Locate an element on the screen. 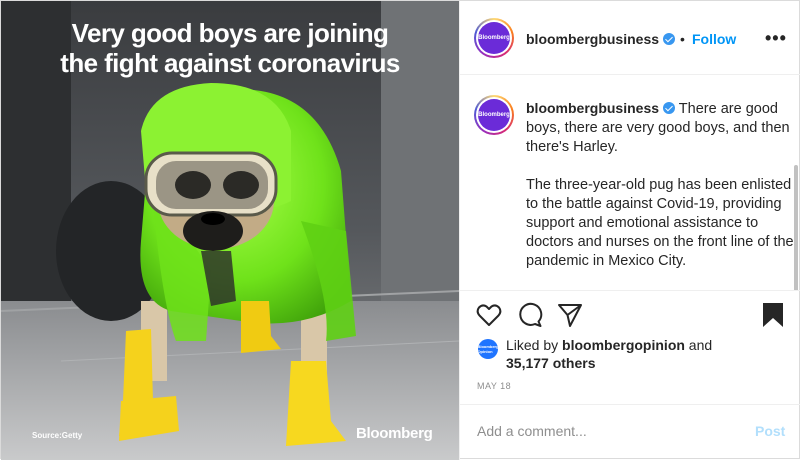 This screenshot has width=800, height=460. likes-line1: Liked by bloombergopinion and is located at coordinates (609, 345).